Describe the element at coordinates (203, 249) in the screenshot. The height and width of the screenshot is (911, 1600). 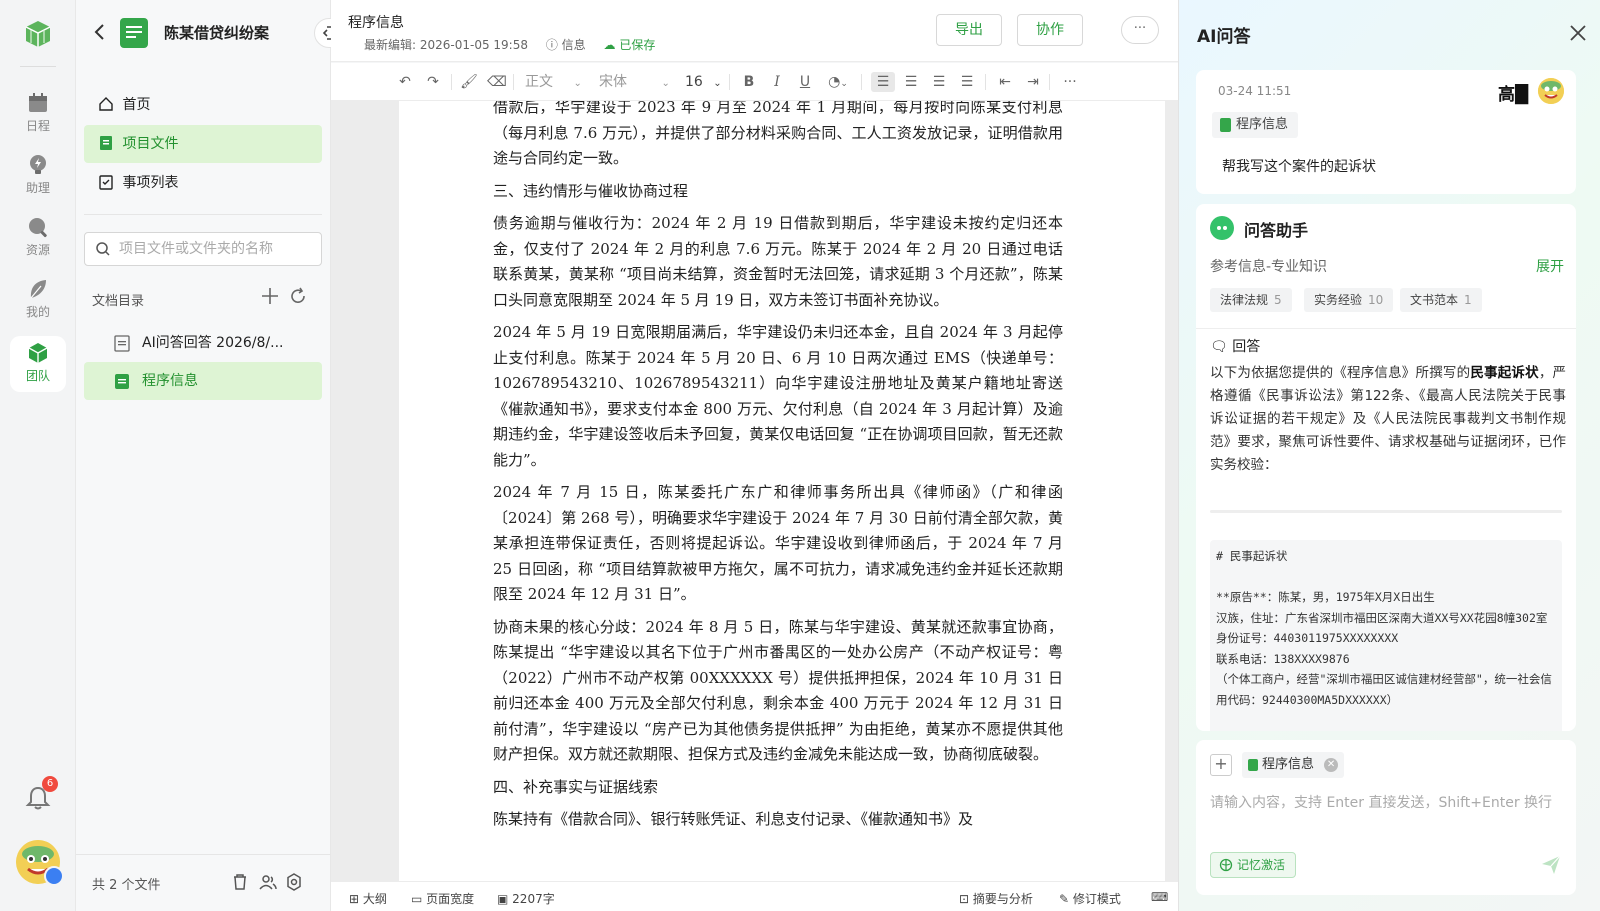
I see `file-search-input: 项目文件或文件夹的名称` at that location.